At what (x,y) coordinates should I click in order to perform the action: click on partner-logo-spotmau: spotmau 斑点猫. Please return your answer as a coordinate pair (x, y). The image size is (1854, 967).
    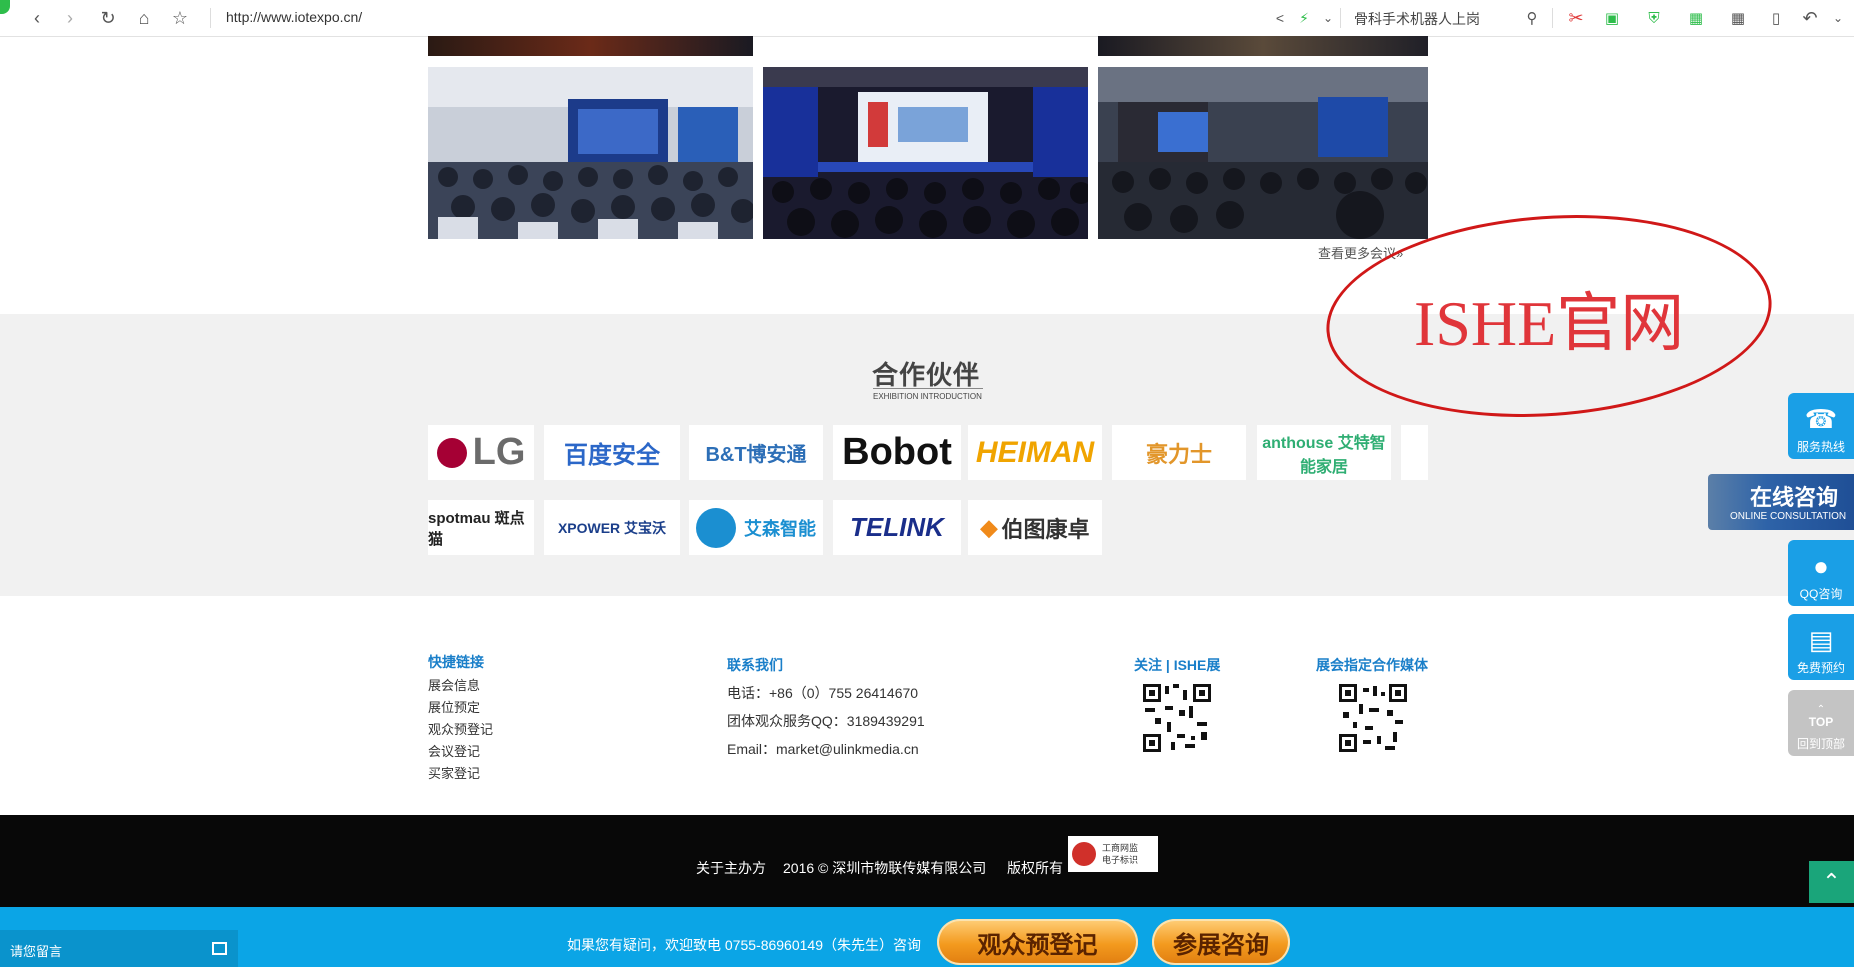
    Looking at the image, I should click on (481, 527).